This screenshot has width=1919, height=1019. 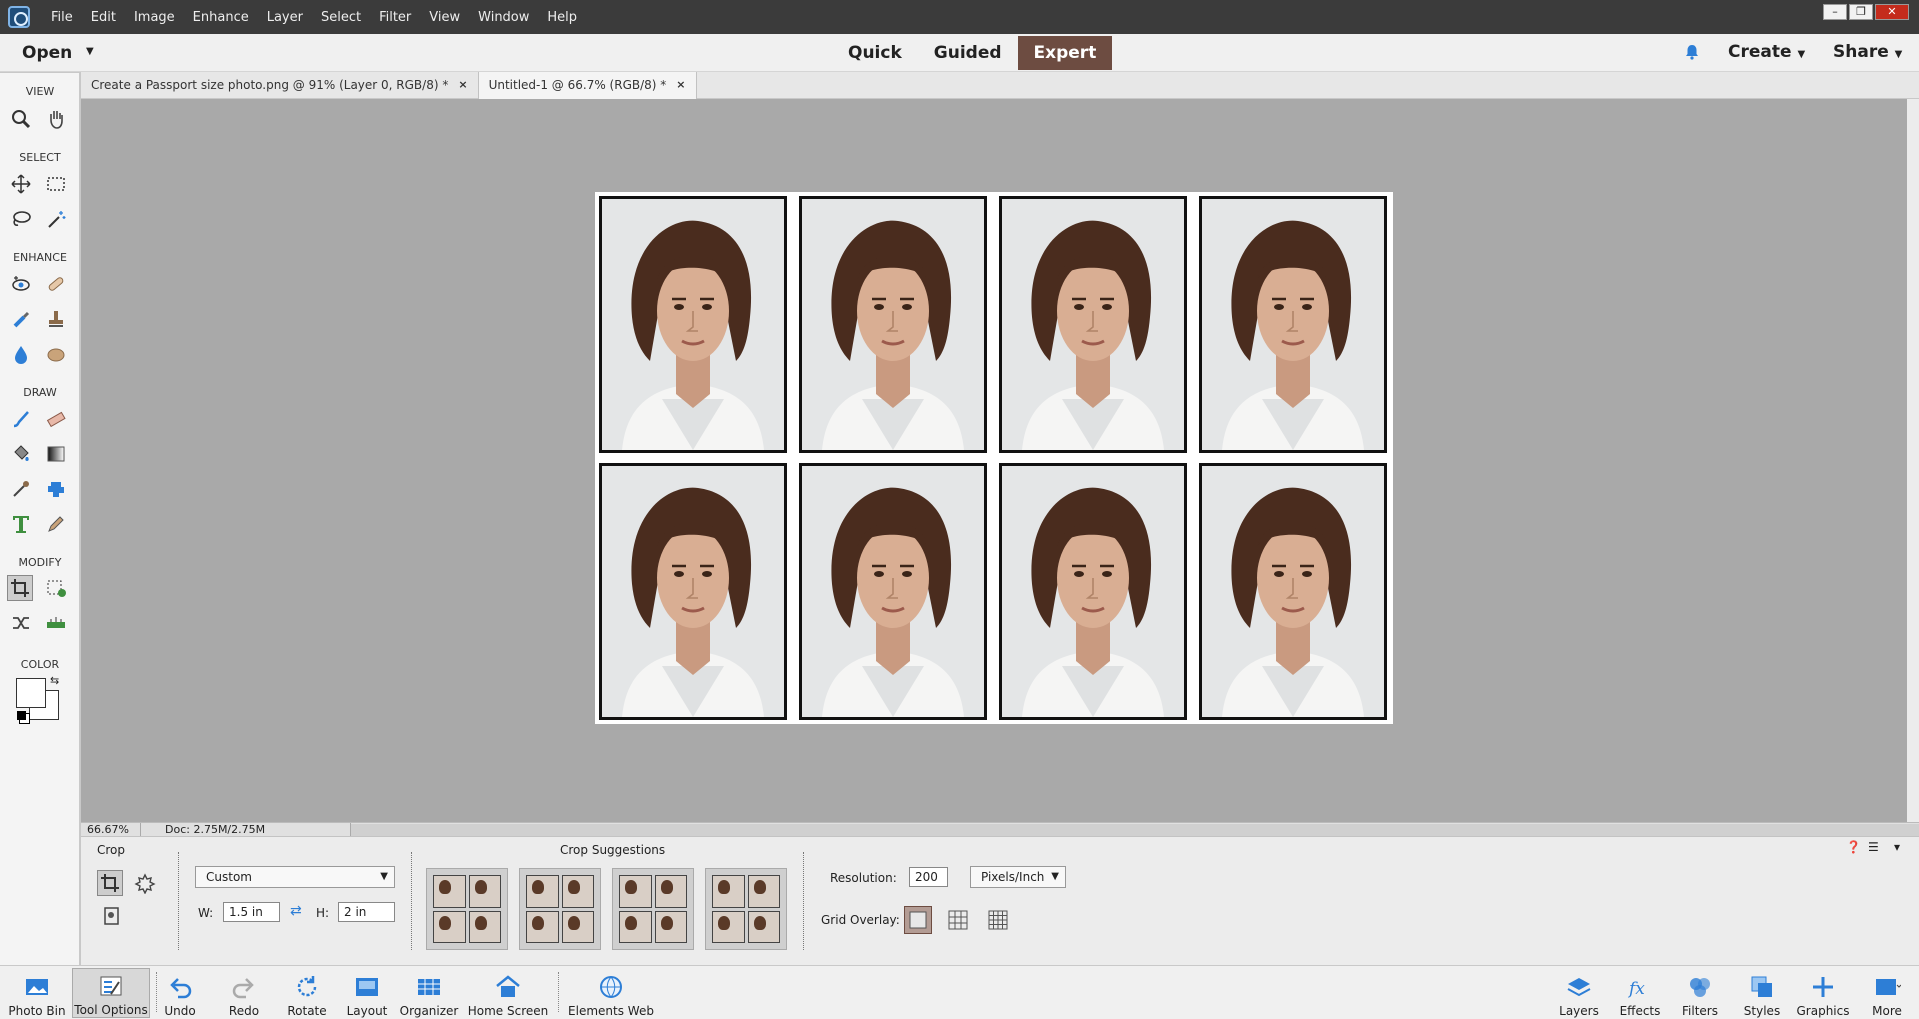 What do you see at coordinates (1760, 52) in the screenshot?
I see `create-label: Create` at bounding box center [1760, 52].